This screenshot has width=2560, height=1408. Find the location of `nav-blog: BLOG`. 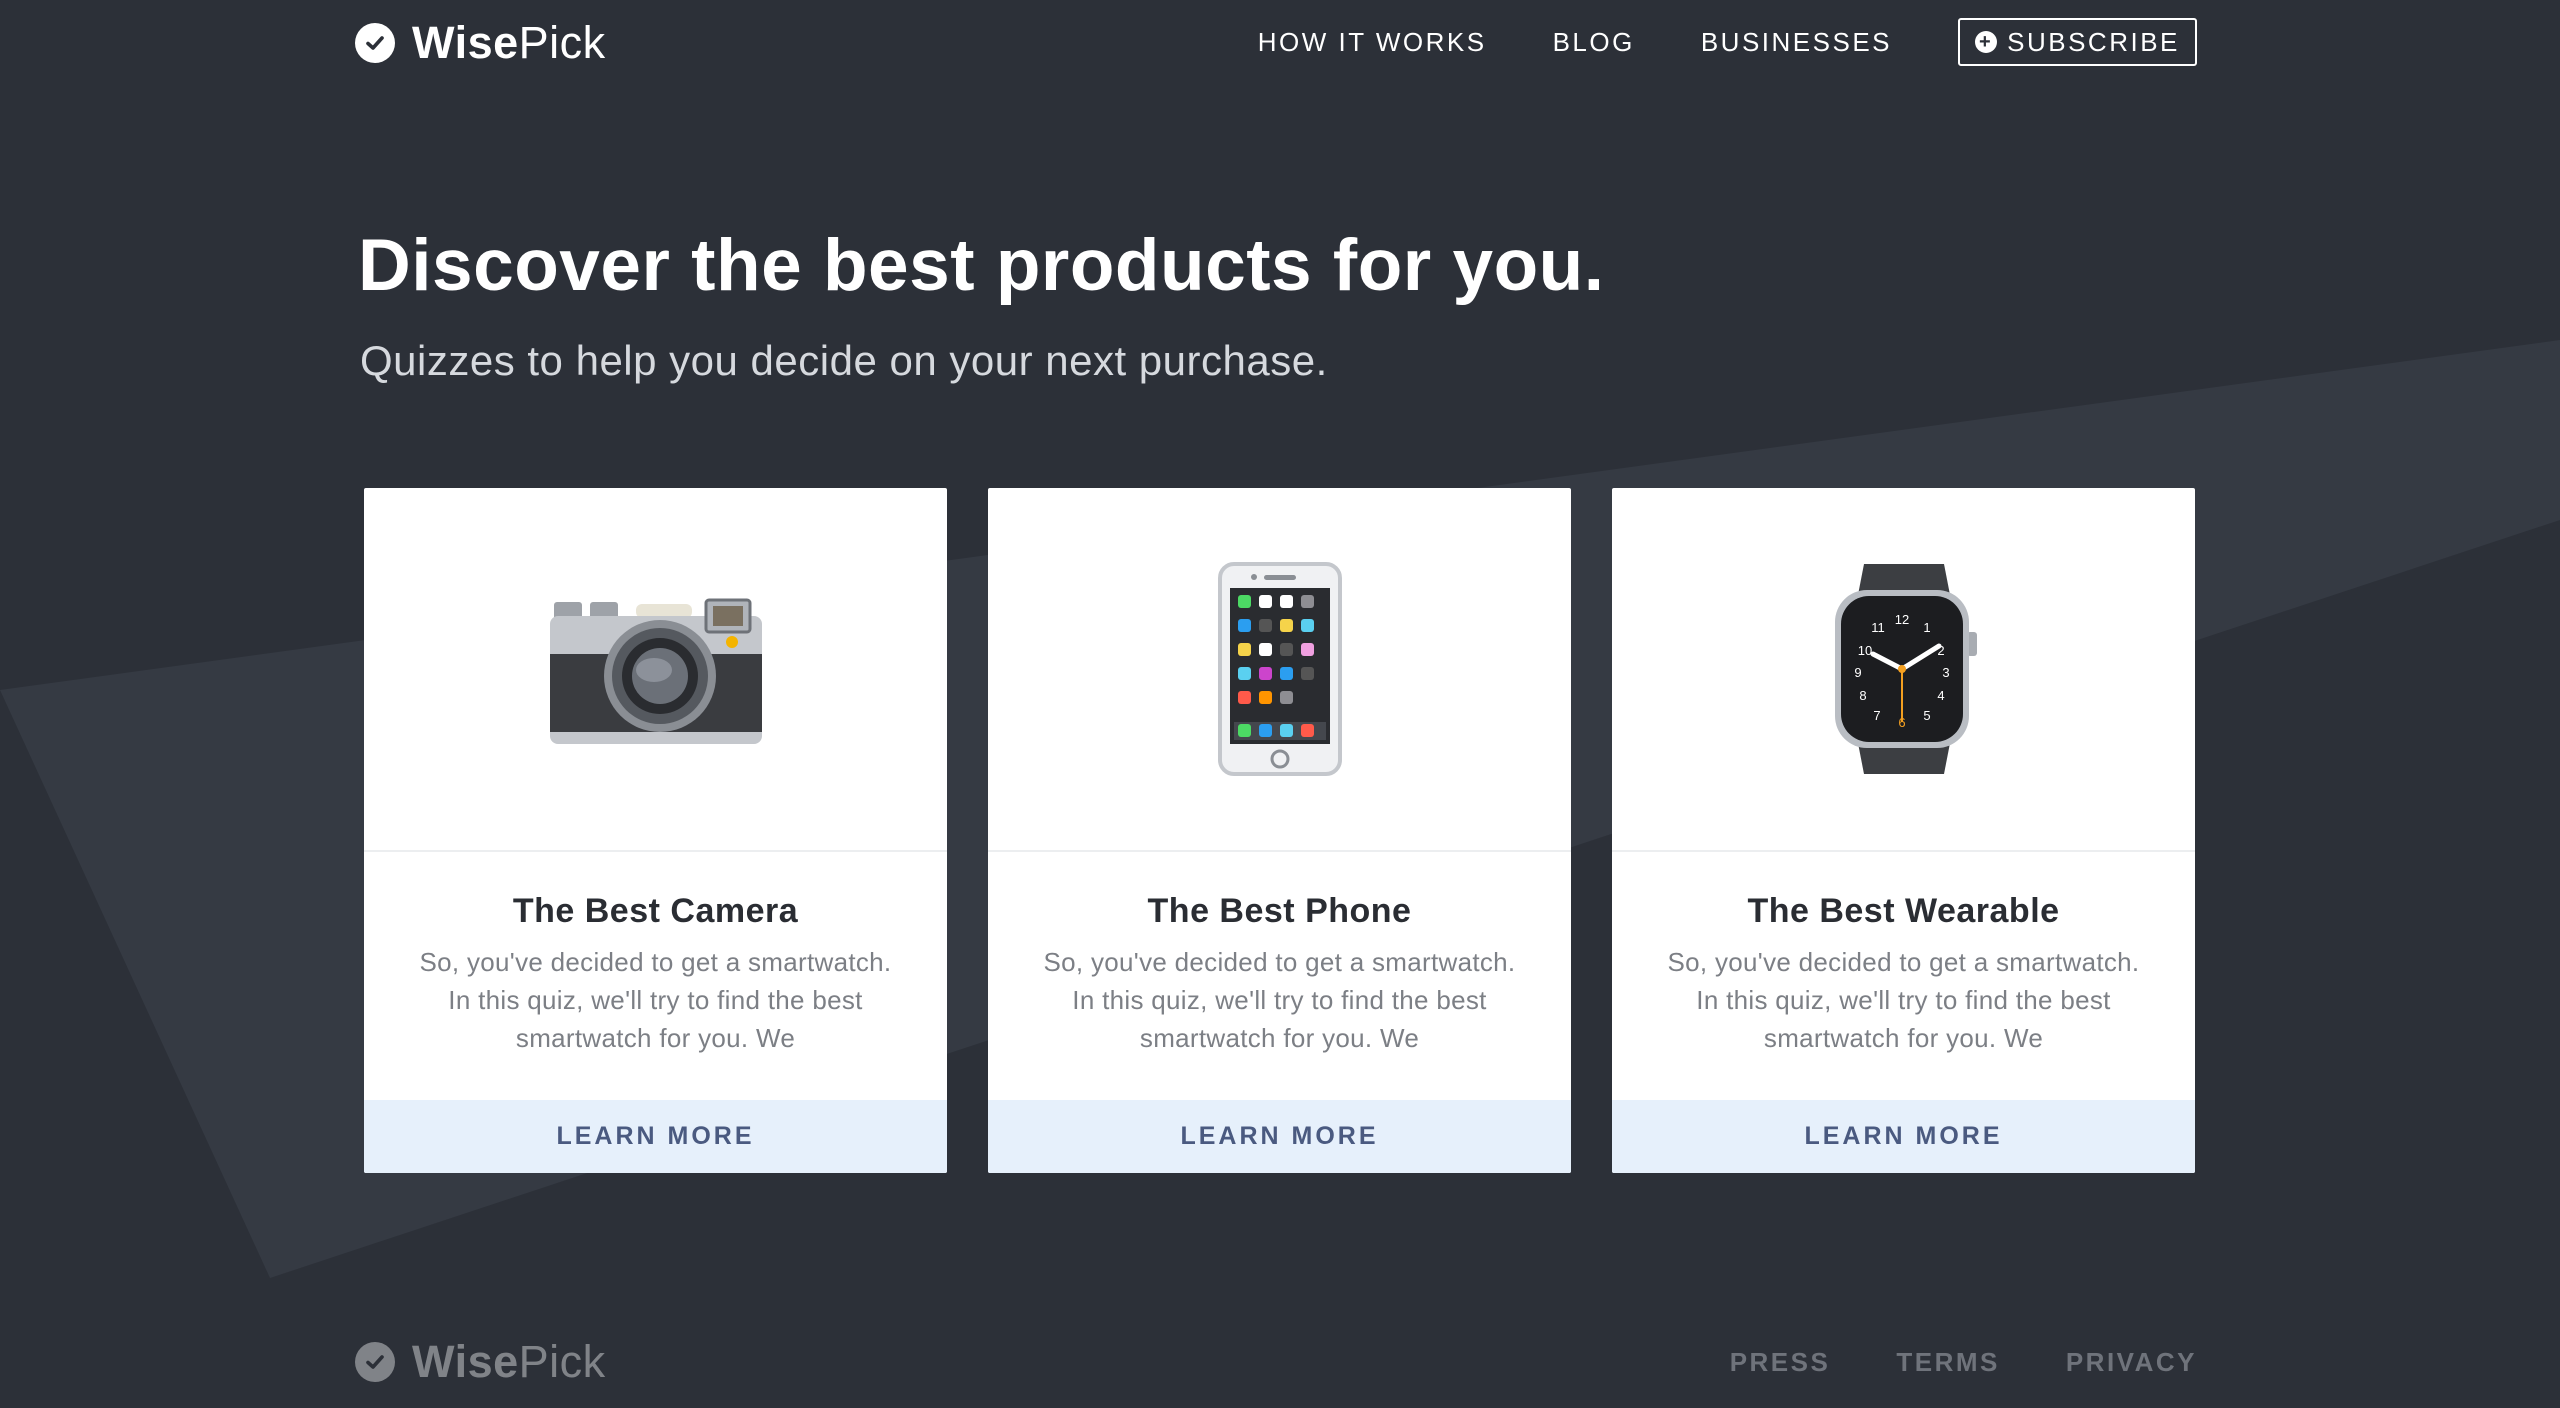

nav-blog: BLOG is located at coordinates (1594, 42).